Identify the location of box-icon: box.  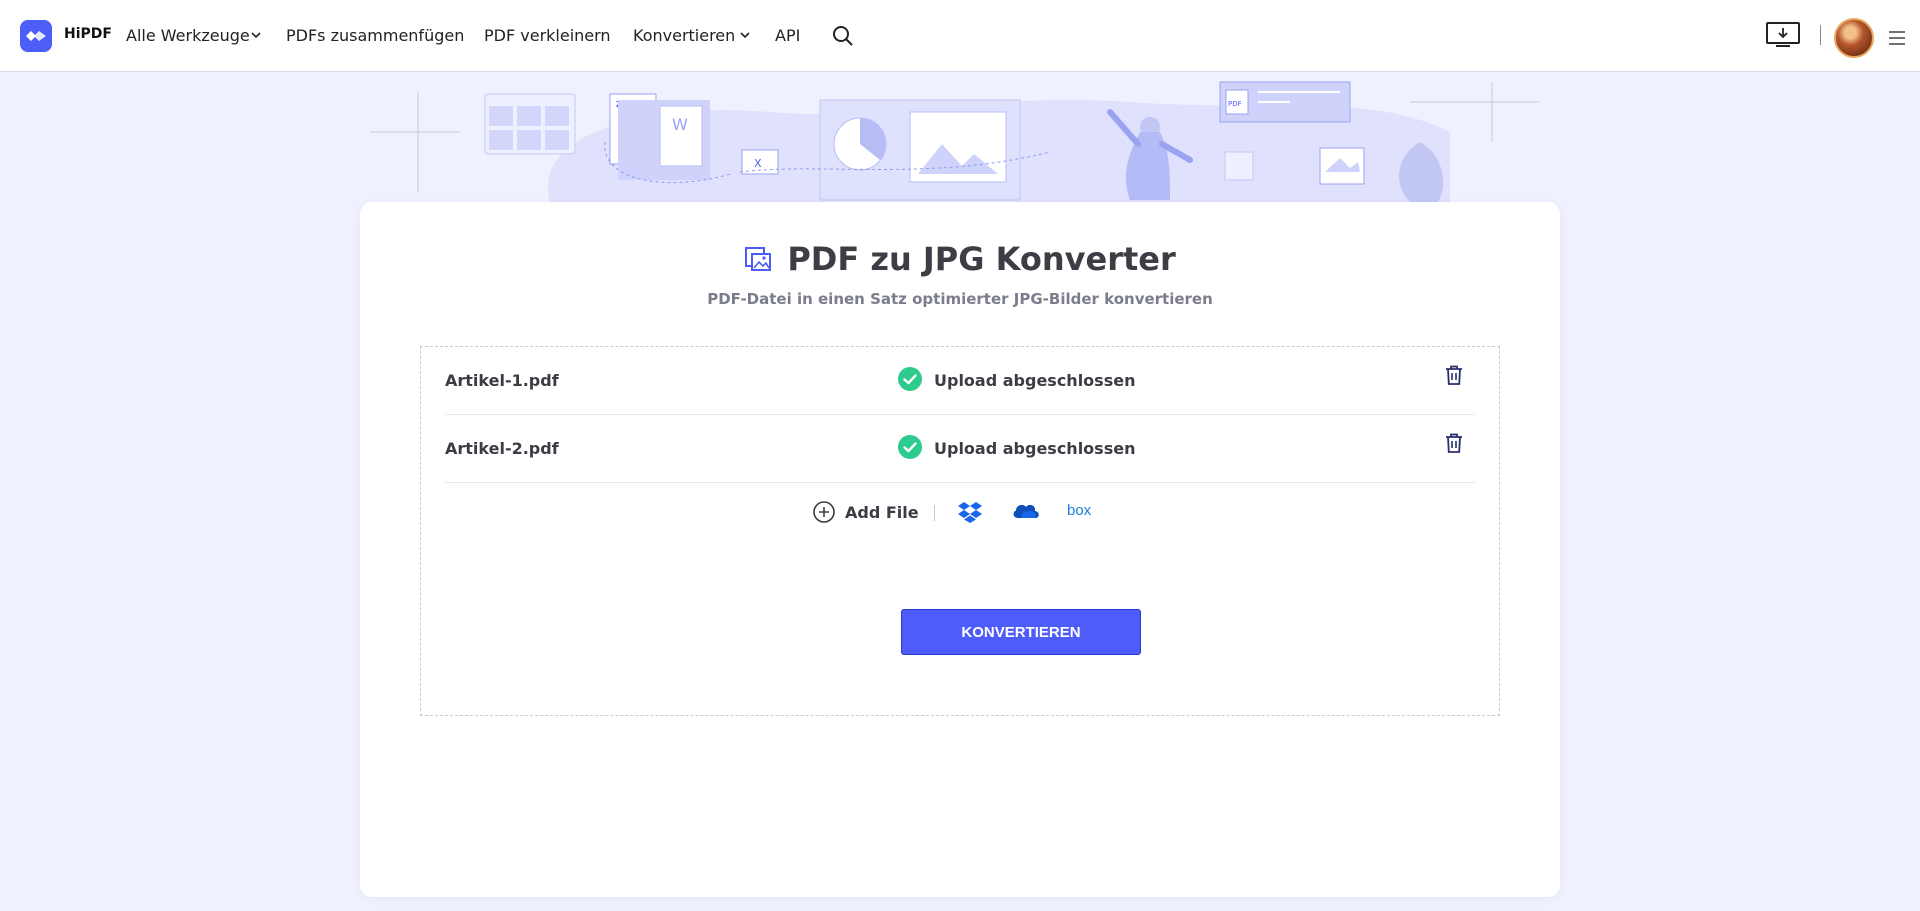
(1082, 510).